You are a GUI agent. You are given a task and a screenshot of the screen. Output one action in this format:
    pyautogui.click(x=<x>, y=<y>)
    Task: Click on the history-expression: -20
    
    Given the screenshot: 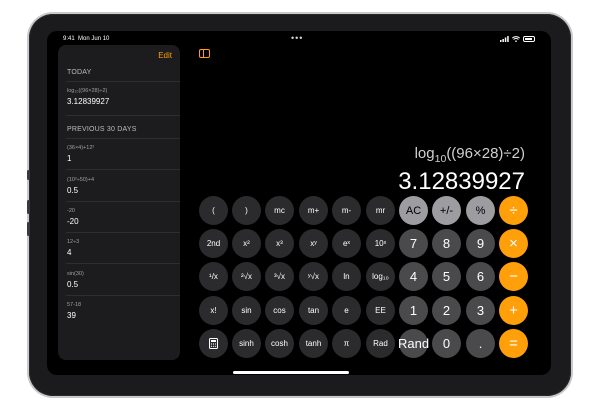 What is the action you would take?
    pyautogui.click(x=71, y=211)
    